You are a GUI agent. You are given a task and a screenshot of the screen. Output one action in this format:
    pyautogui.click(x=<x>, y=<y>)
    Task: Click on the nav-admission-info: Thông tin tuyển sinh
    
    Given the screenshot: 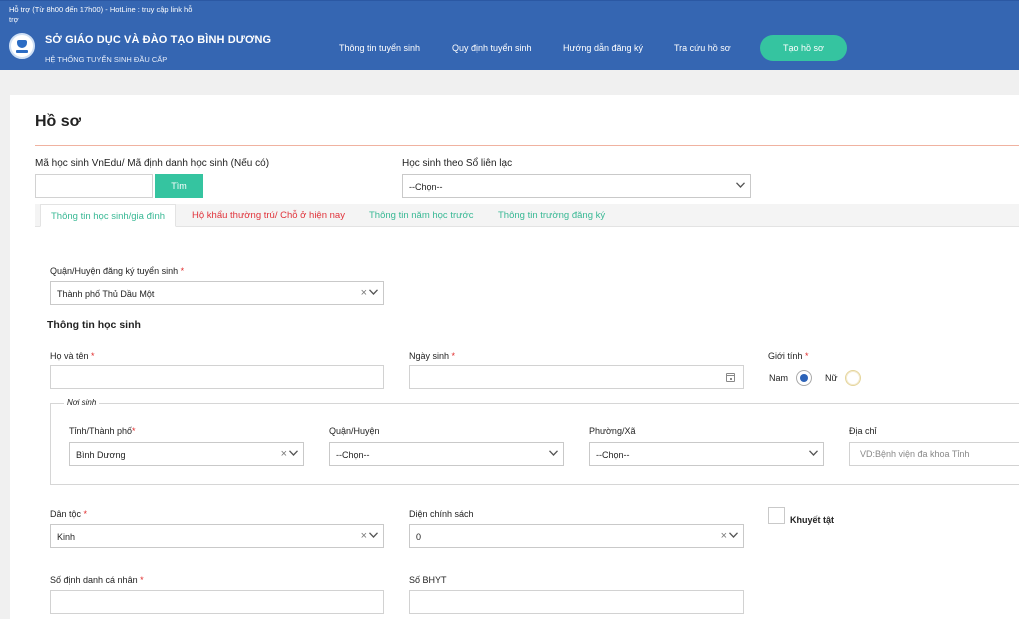 What is the action you would take?
    pyautogui.click(x=379, y=48)
    